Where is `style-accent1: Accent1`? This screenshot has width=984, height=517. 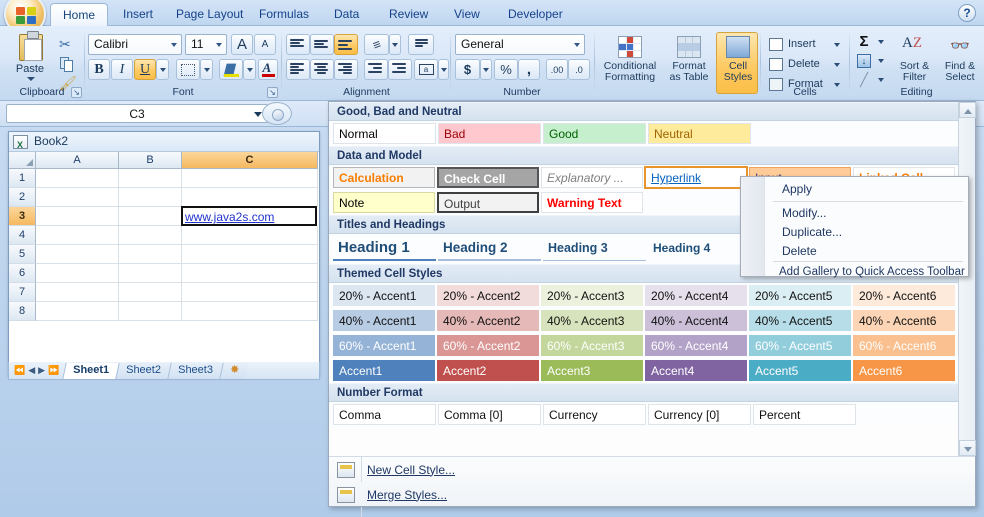
style-accent1: Accent1 is located at coordinates (384, 370).